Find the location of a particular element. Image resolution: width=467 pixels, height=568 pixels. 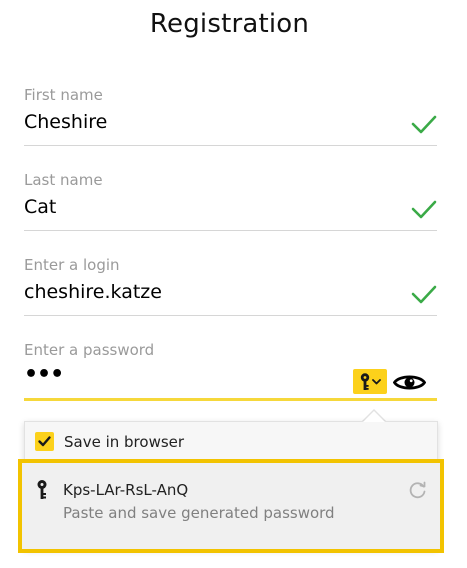

password-input: ••• is located at coordinates (44, 375).